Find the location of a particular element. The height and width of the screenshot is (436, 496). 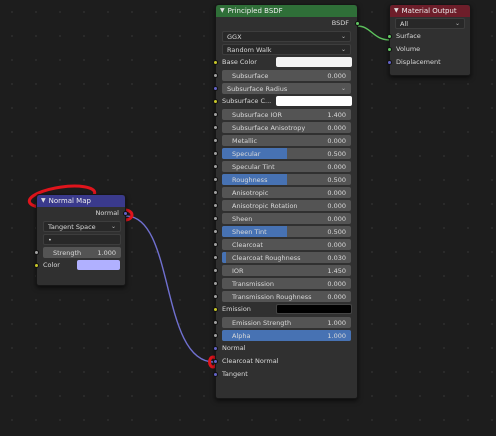

subsurface-label: Subsurface is located at coordinates (250, 75).